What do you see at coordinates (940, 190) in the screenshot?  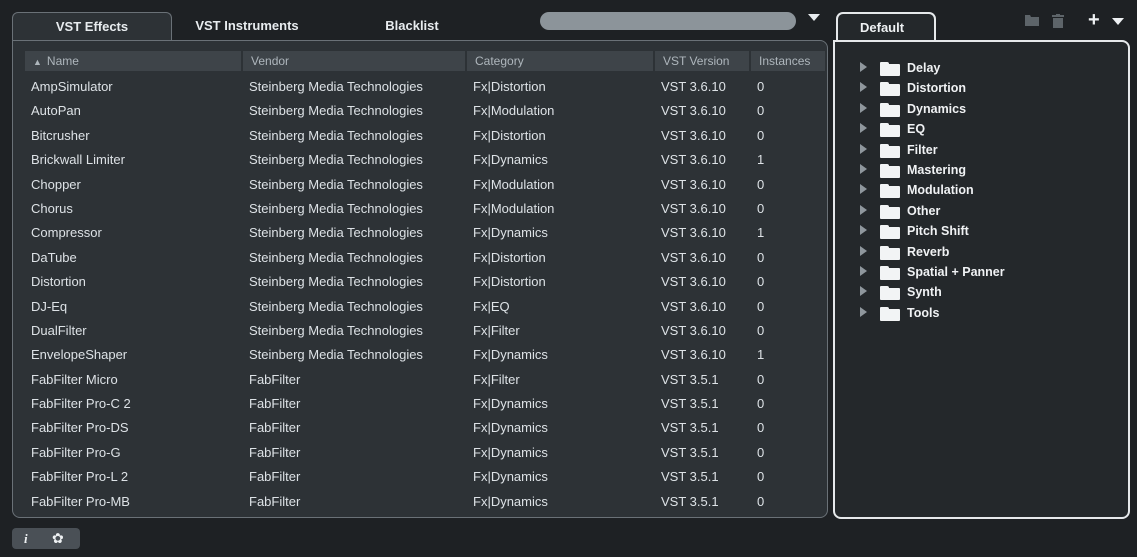 I see `folder-label: Modulation` at bounding box center [940, 190].